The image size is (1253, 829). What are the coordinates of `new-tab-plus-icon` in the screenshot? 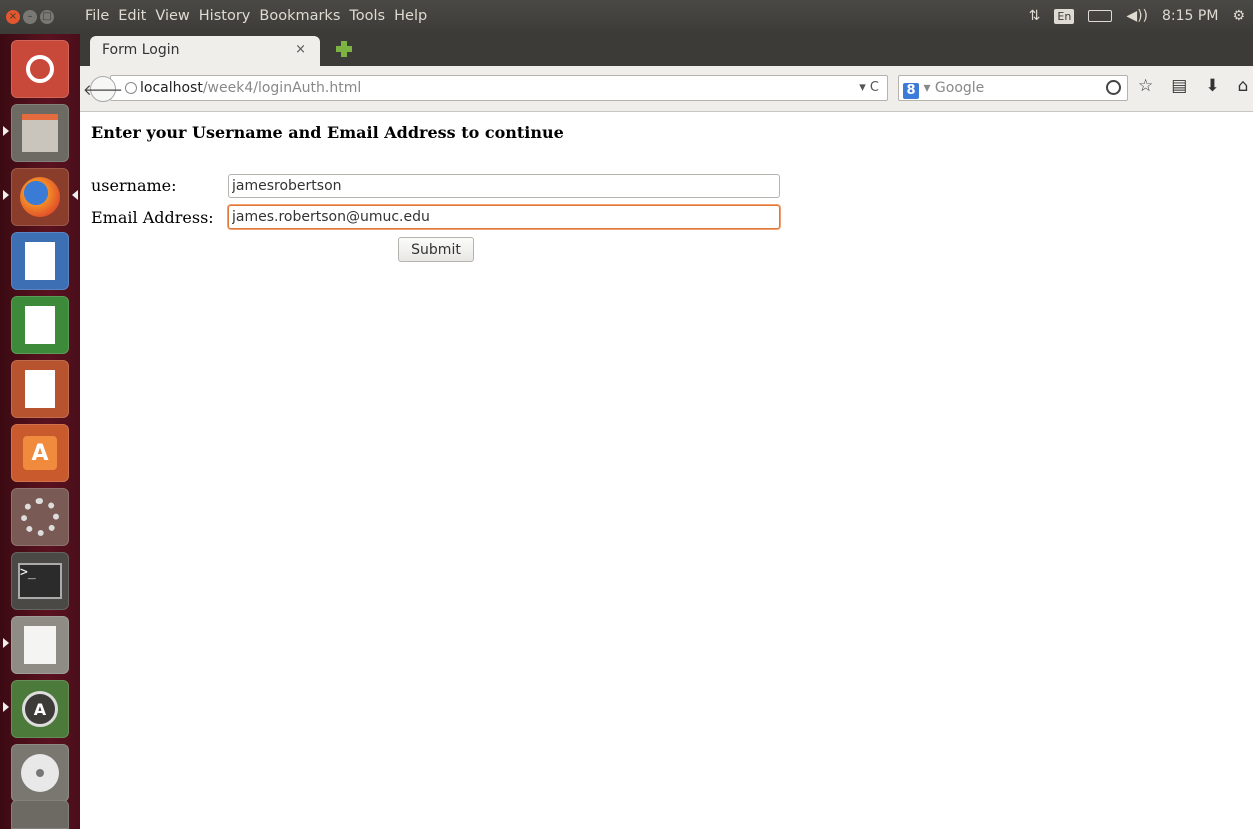 It's located at (344, 49).